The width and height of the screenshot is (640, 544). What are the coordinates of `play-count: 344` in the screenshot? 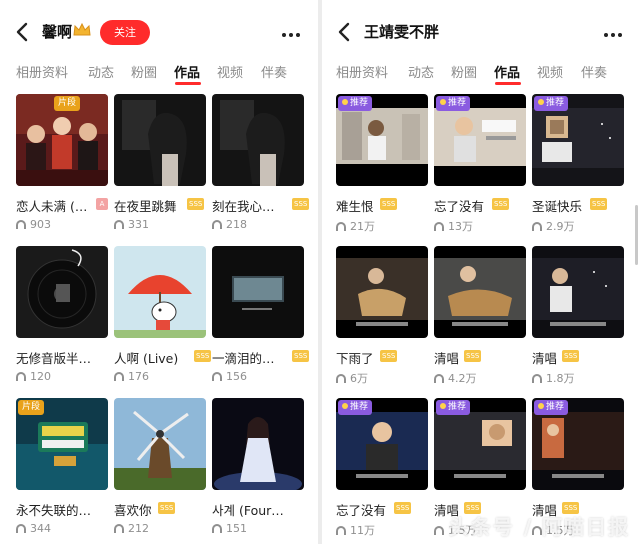 It's located at (33, 528).